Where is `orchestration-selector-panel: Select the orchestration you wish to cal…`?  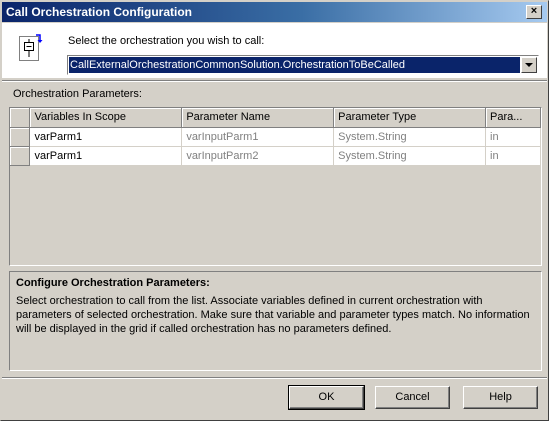
orchestration-selector-panel: Select the orchestration you wish to cal… is located at coordinates (274, 50).